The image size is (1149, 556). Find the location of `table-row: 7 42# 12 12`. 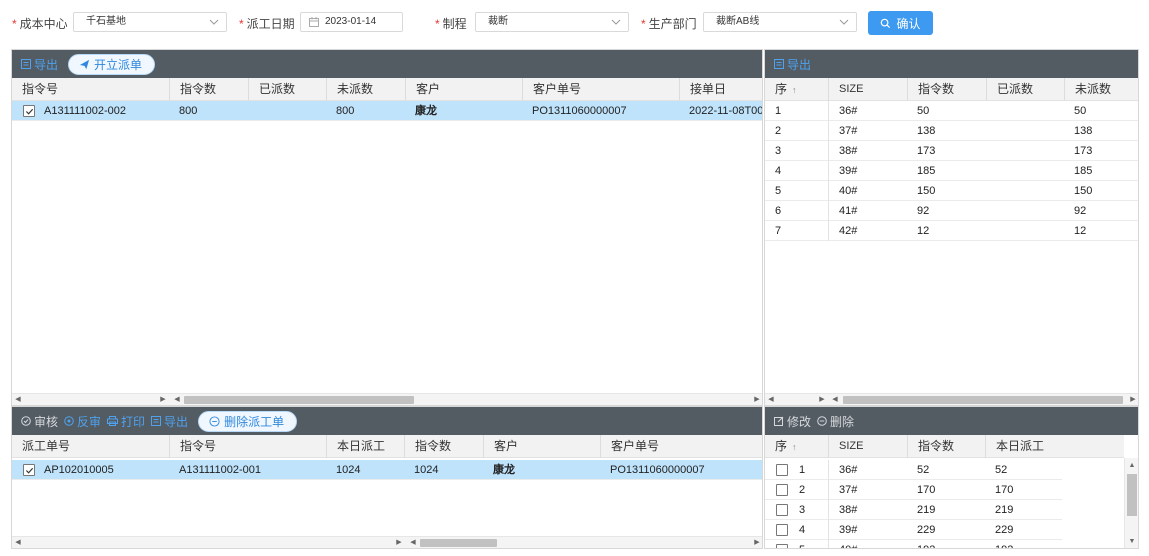

table-row: 7 42# 12 12 is located at coordinates (951, 231).